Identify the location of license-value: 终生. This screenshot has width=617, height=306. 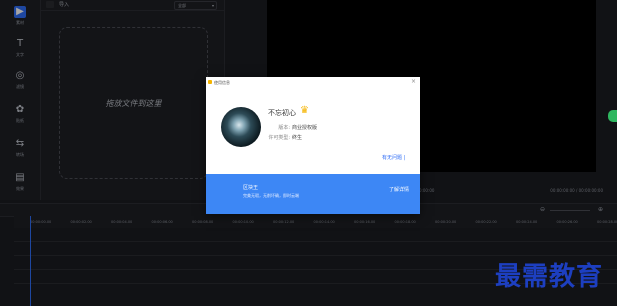
(297, 138).